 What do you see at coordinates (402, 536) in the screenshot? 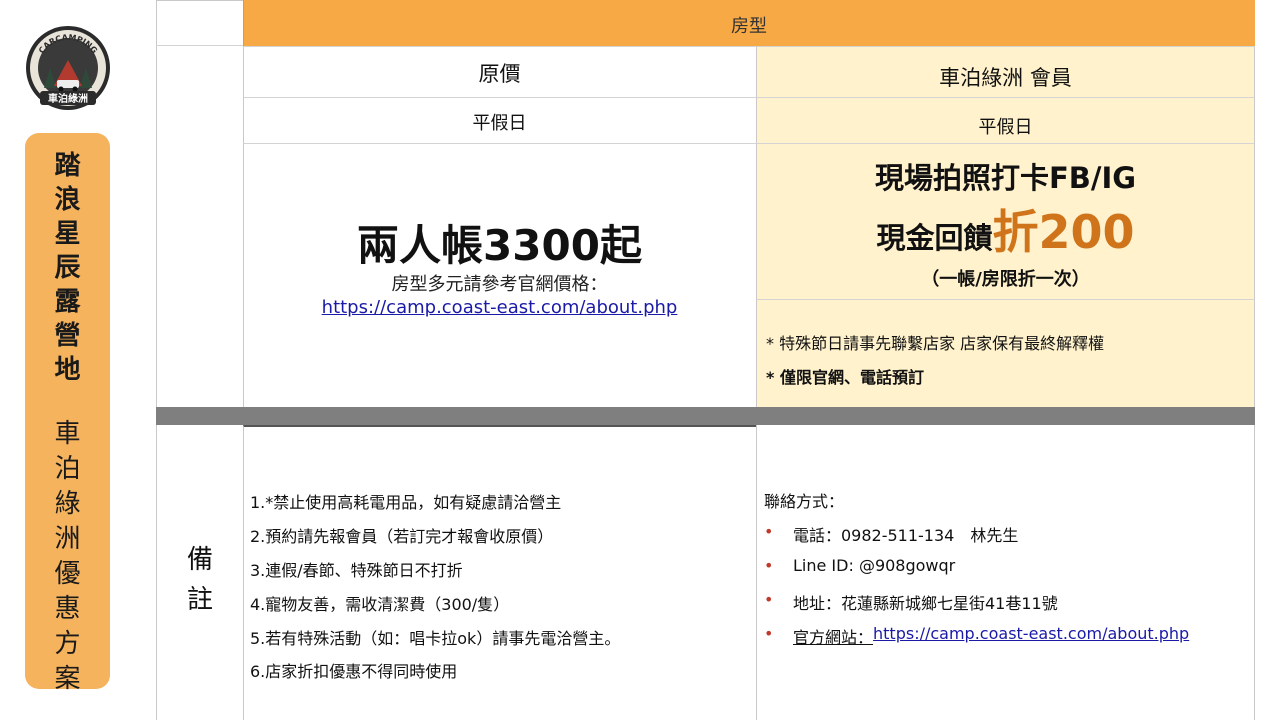
I see `rule-item: 2.預約請先報會員（若訂完才報會收原價）` at bounding box center [402, 536].